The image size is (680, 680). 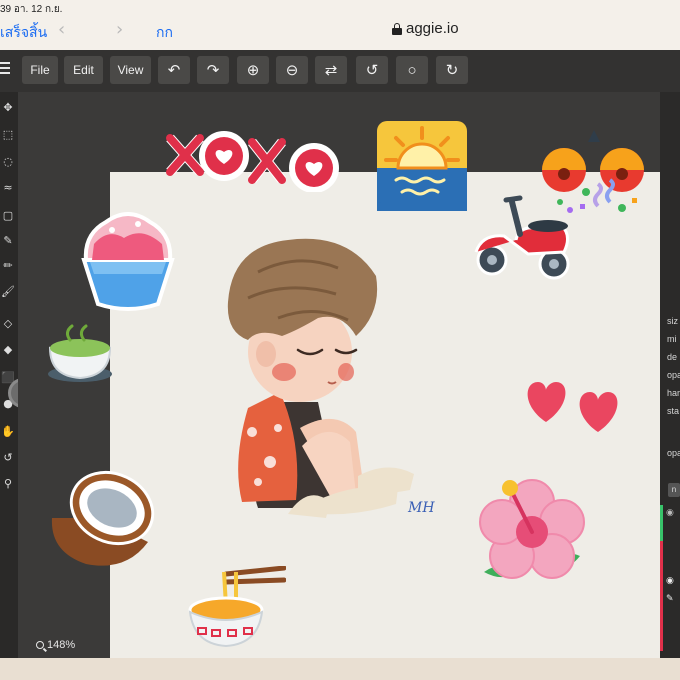 What do you see at coordinates (673, 453) in the screenshot?
I see `layer-opacity-label: opa` at bounding box center [673, 453].